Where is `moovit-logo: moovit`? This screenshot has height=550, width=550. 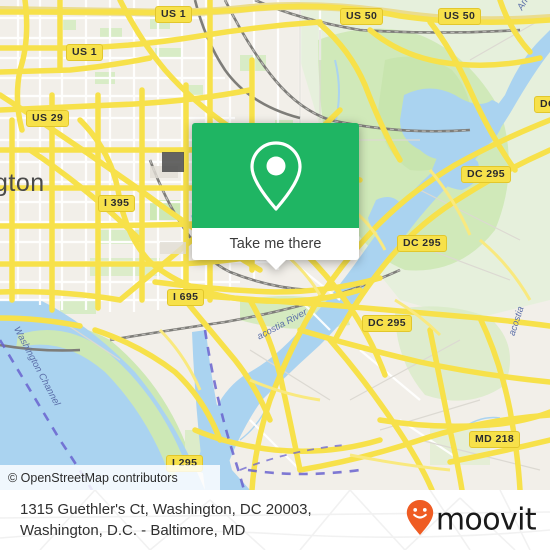 moovit-logo: moovit is located at coordinates (471, 520).